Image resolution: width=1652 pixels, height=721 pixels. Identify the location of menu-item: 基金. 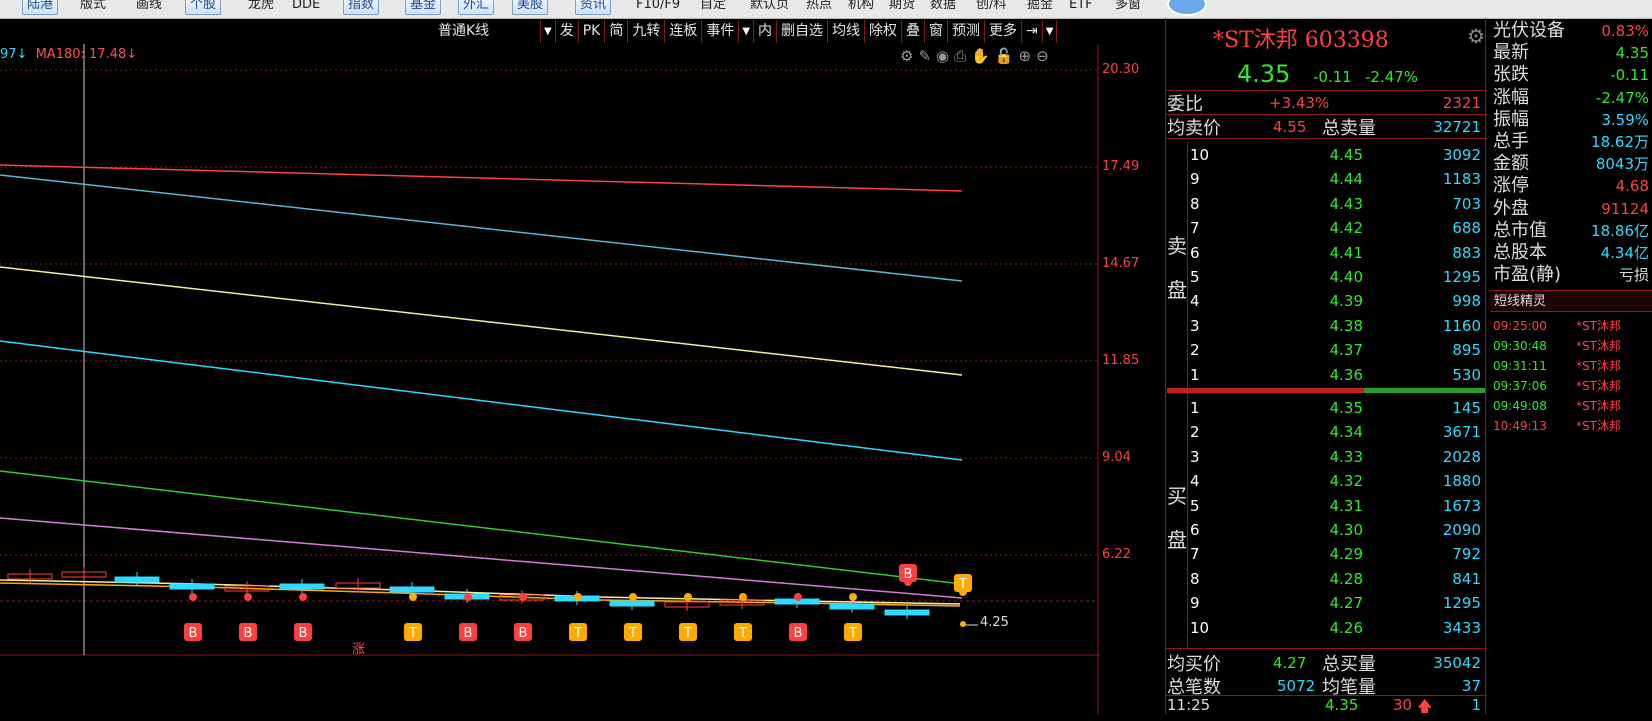
(423, 7).